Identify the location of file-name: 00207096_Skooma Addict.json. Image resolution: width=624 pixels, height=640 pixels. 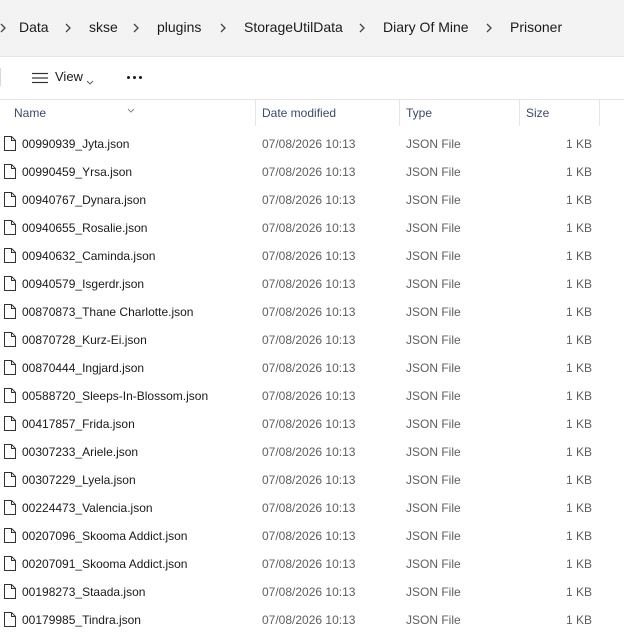
(105, 536).